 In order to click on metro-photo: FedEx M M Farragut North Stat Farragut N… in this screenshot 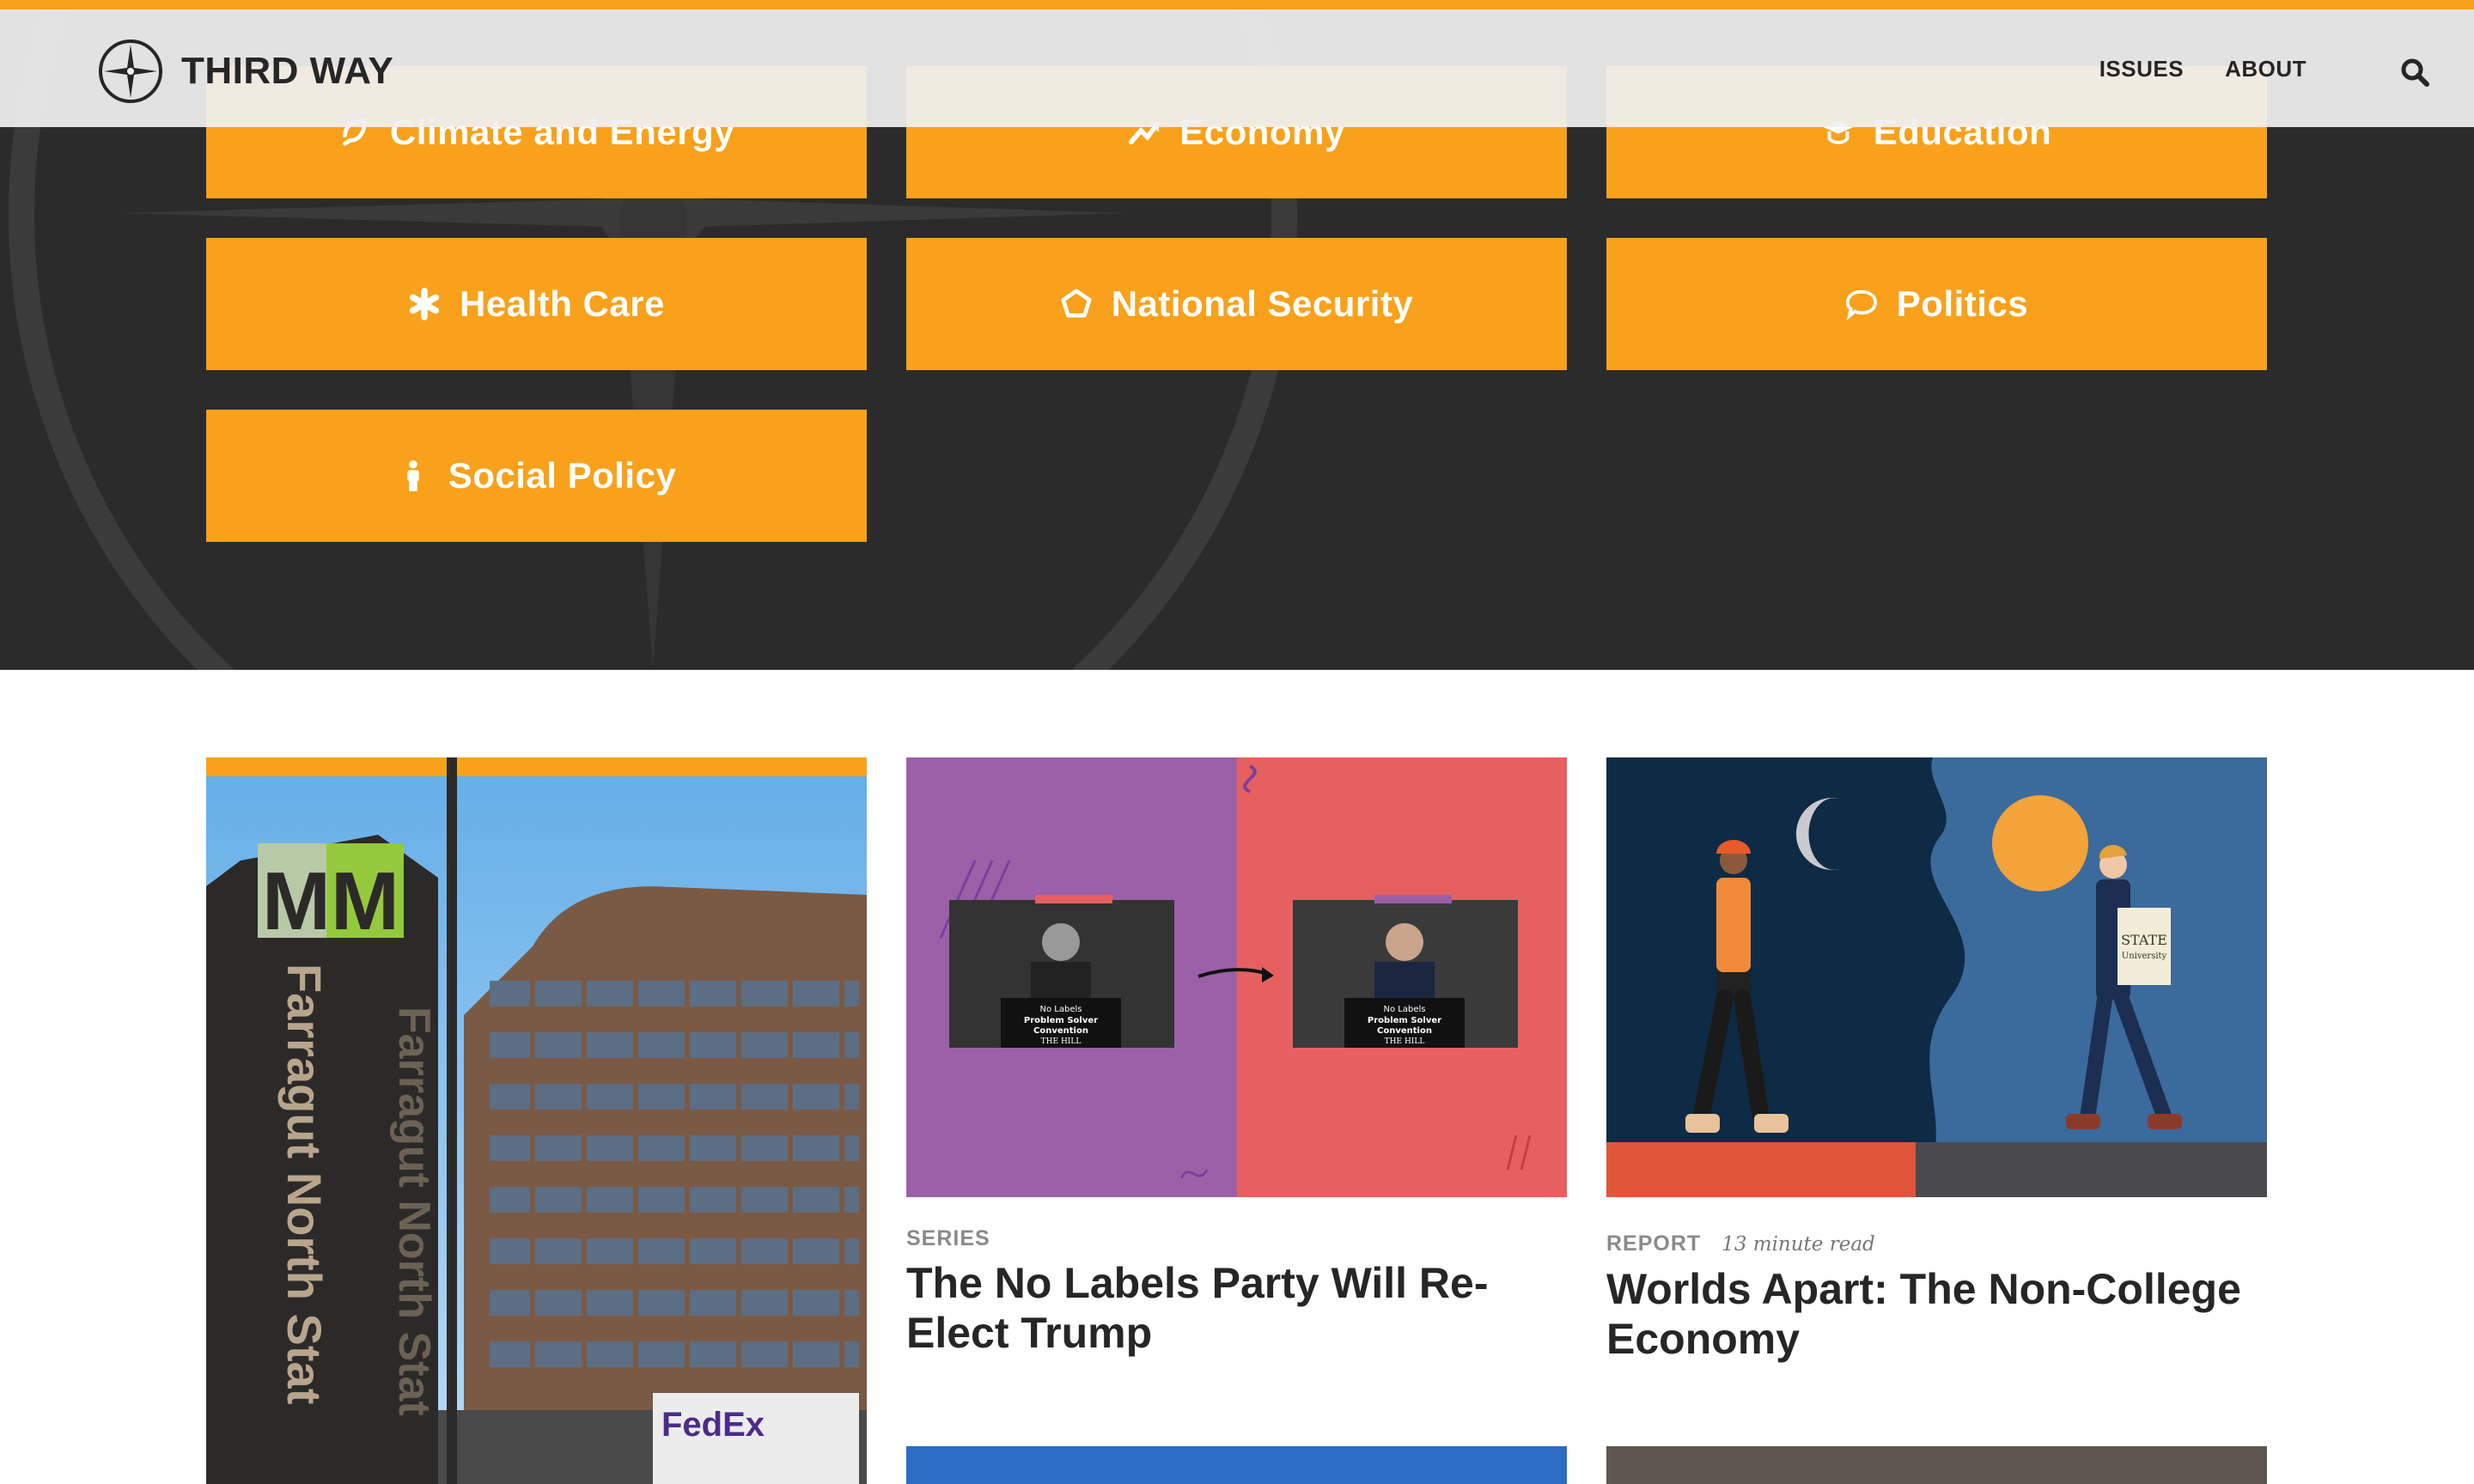, I will do `click(536, 1121)`.